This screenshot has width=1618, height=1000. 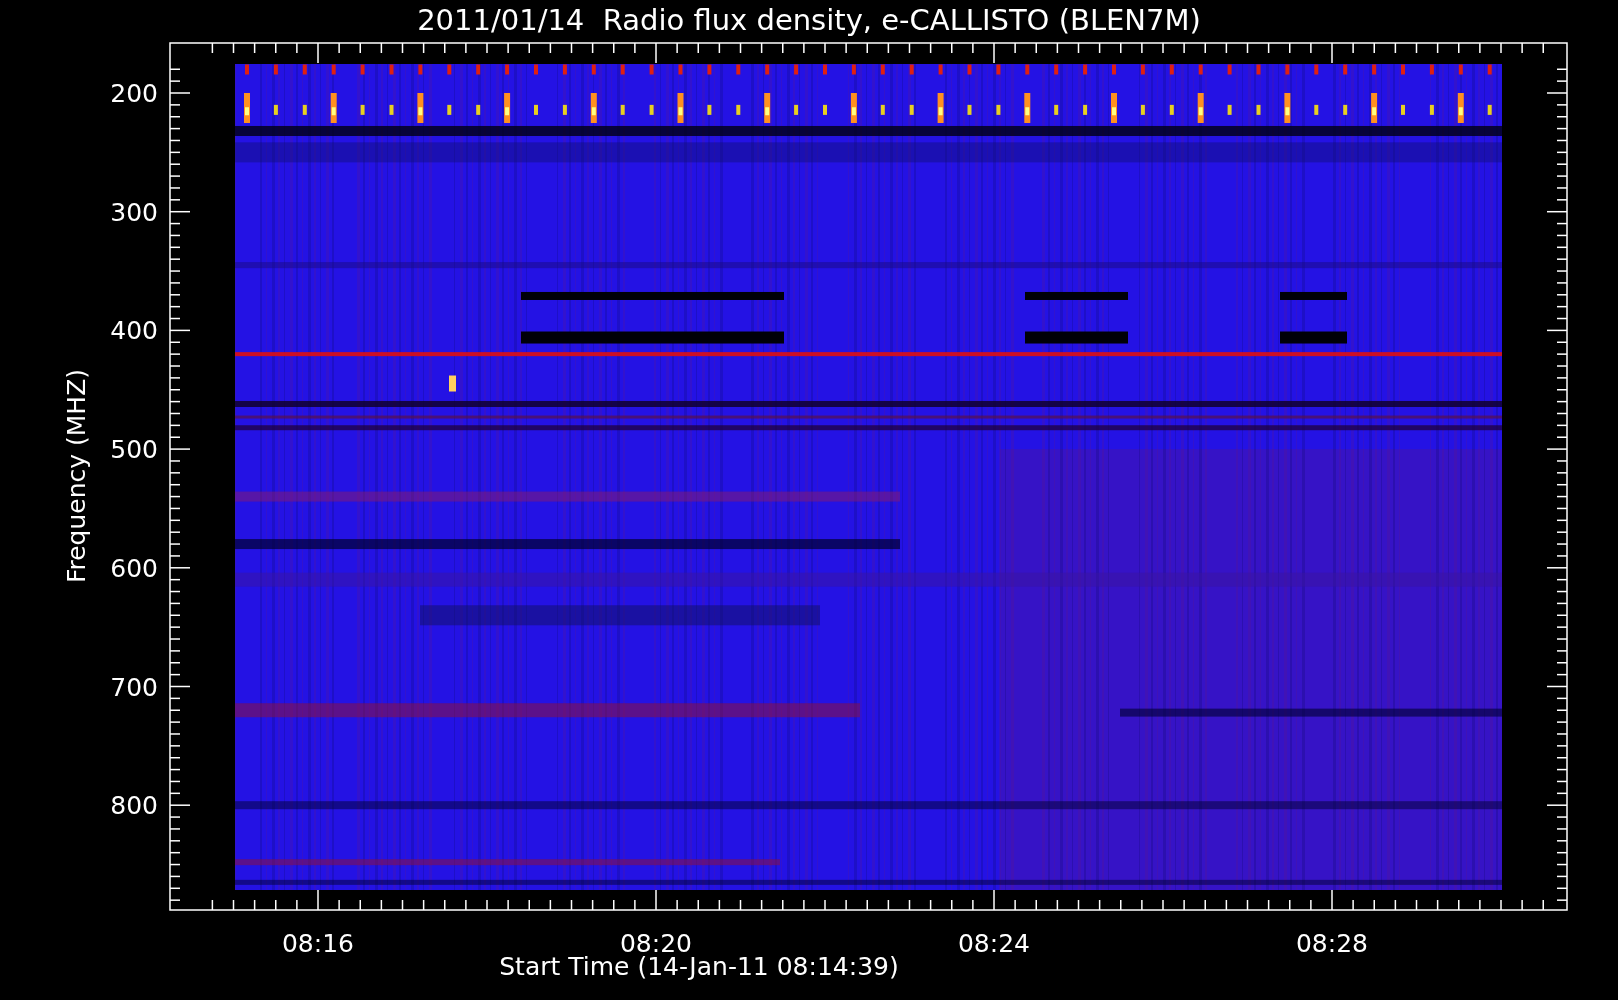 What do you see at coordinates (134, 93) in the screenshot?
I see `tick-label: 200` at bounding box center [134, 93].